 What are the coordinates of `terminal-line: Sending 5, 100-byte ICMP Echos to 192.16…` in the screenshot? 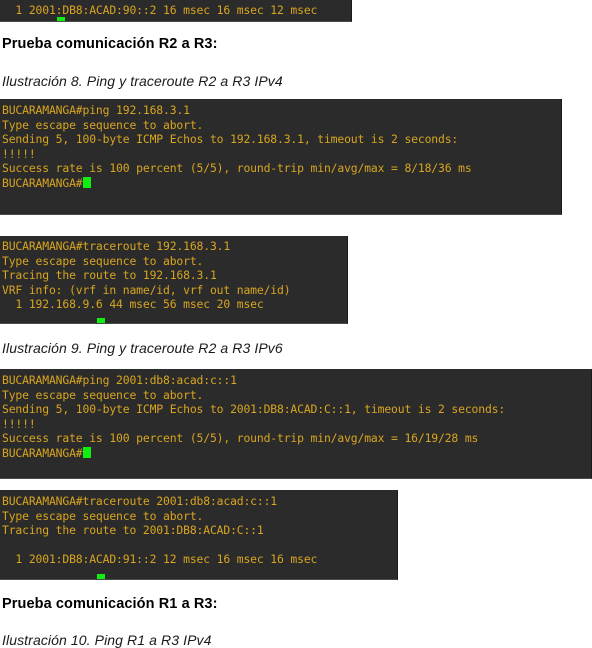 It's located at (230, 139).